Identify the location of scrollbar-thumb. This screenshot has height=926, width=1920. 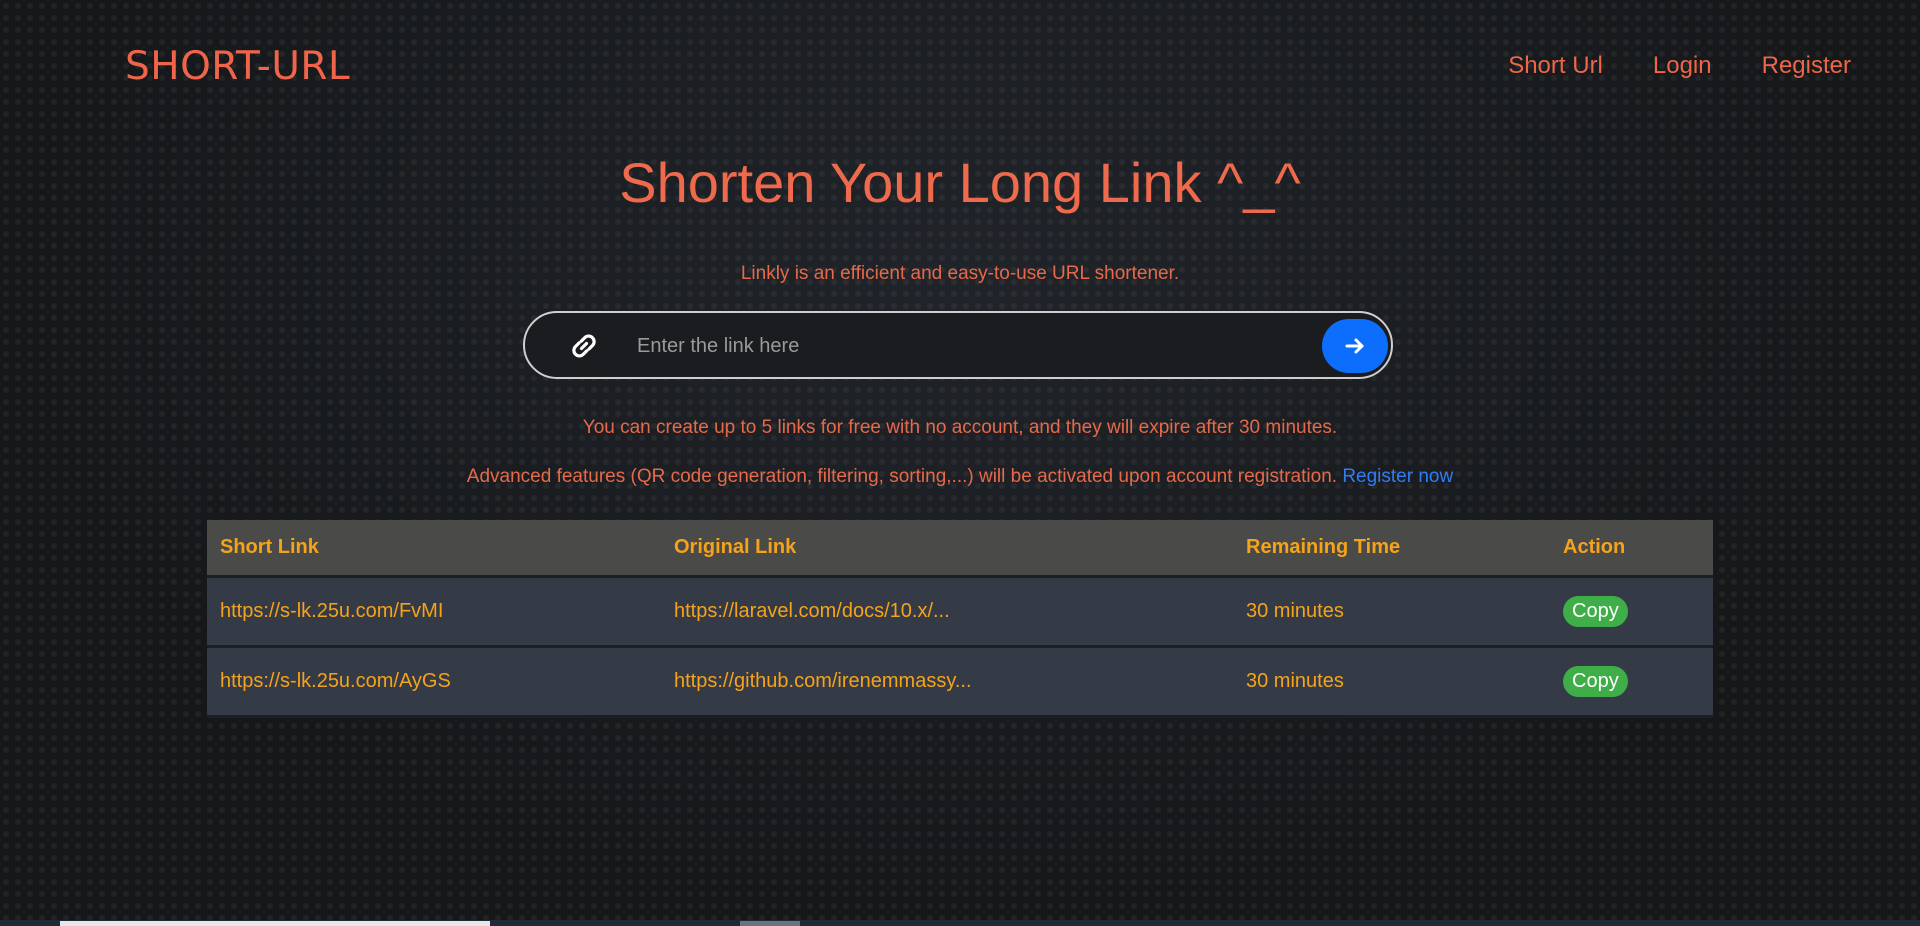
(275, 923).